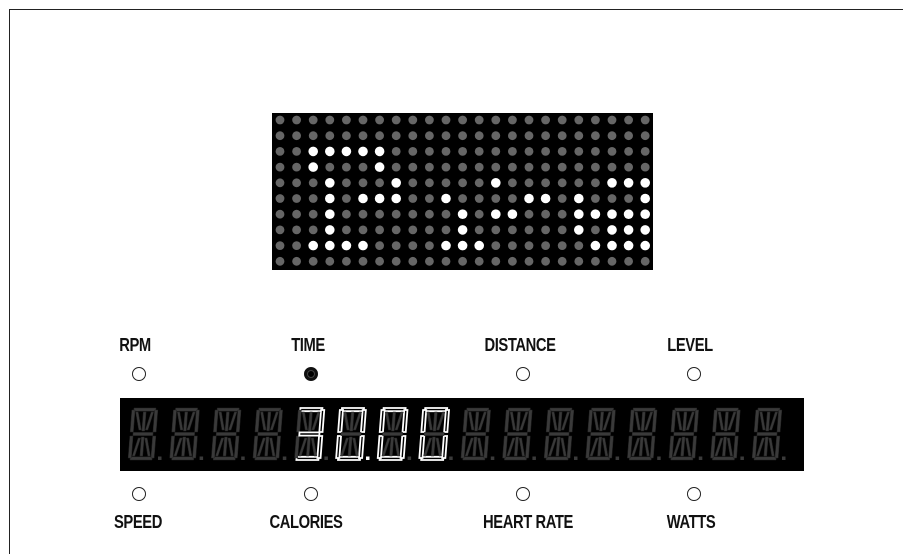 Image resolution: width=903 pixels, height=554 pixels. What do you see at coordinates (520, 345) in the screenshot?
I see `distance-label: DISTANCE` at bounding box center [520, 345].